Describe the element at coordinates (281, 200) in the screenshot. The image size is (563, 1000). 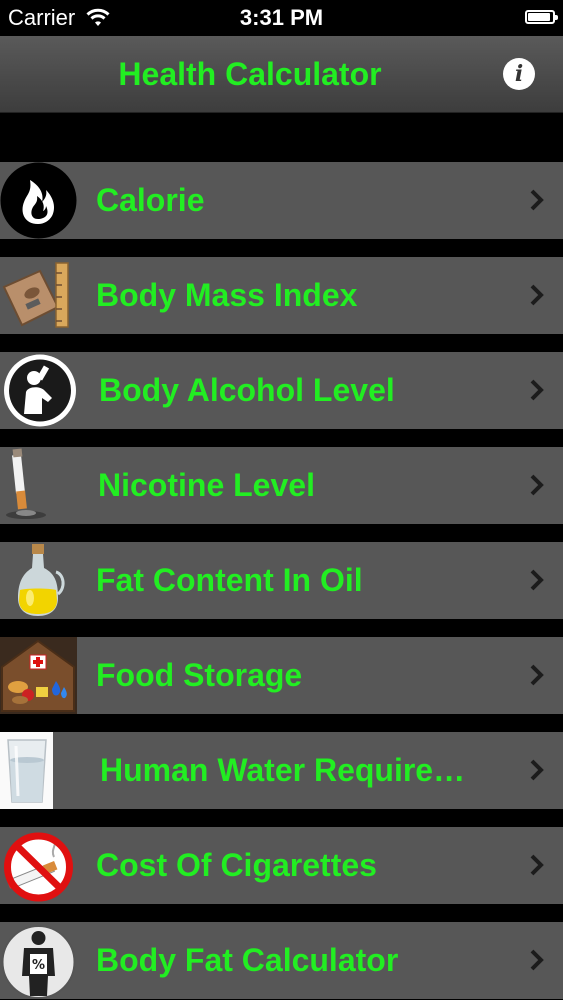
I see `list-item-calorie: Calorie` at that location.